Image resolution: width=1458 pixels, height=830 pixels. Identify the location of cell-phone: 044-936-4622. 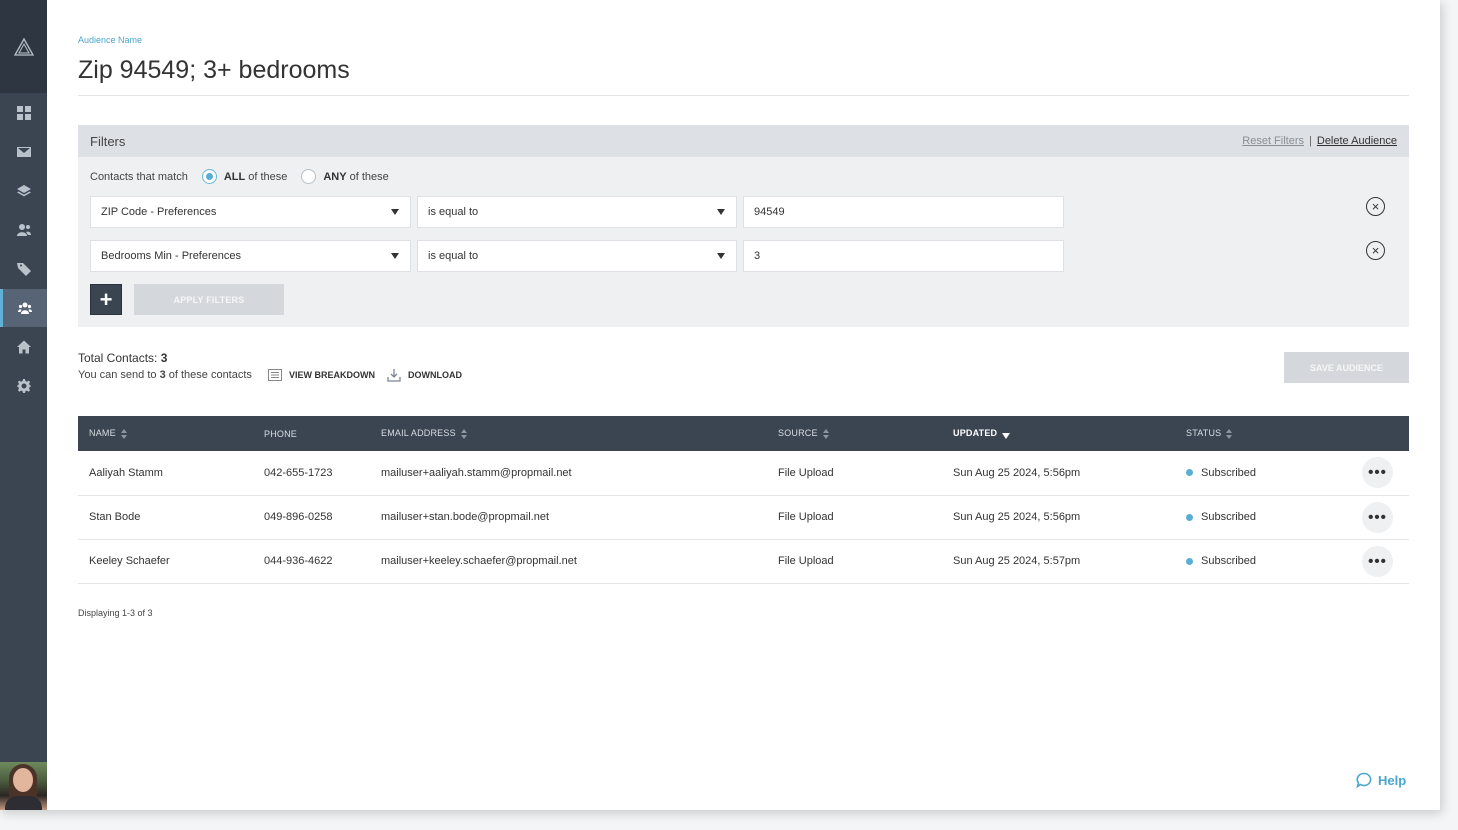
(311, 561).